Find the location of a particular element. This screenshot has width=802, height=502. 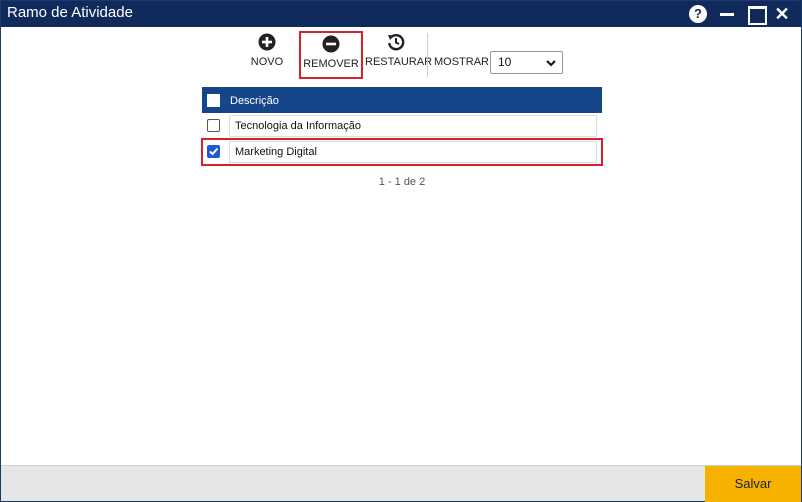

mostrar-select: 10 is located at coordinates (526, 62).